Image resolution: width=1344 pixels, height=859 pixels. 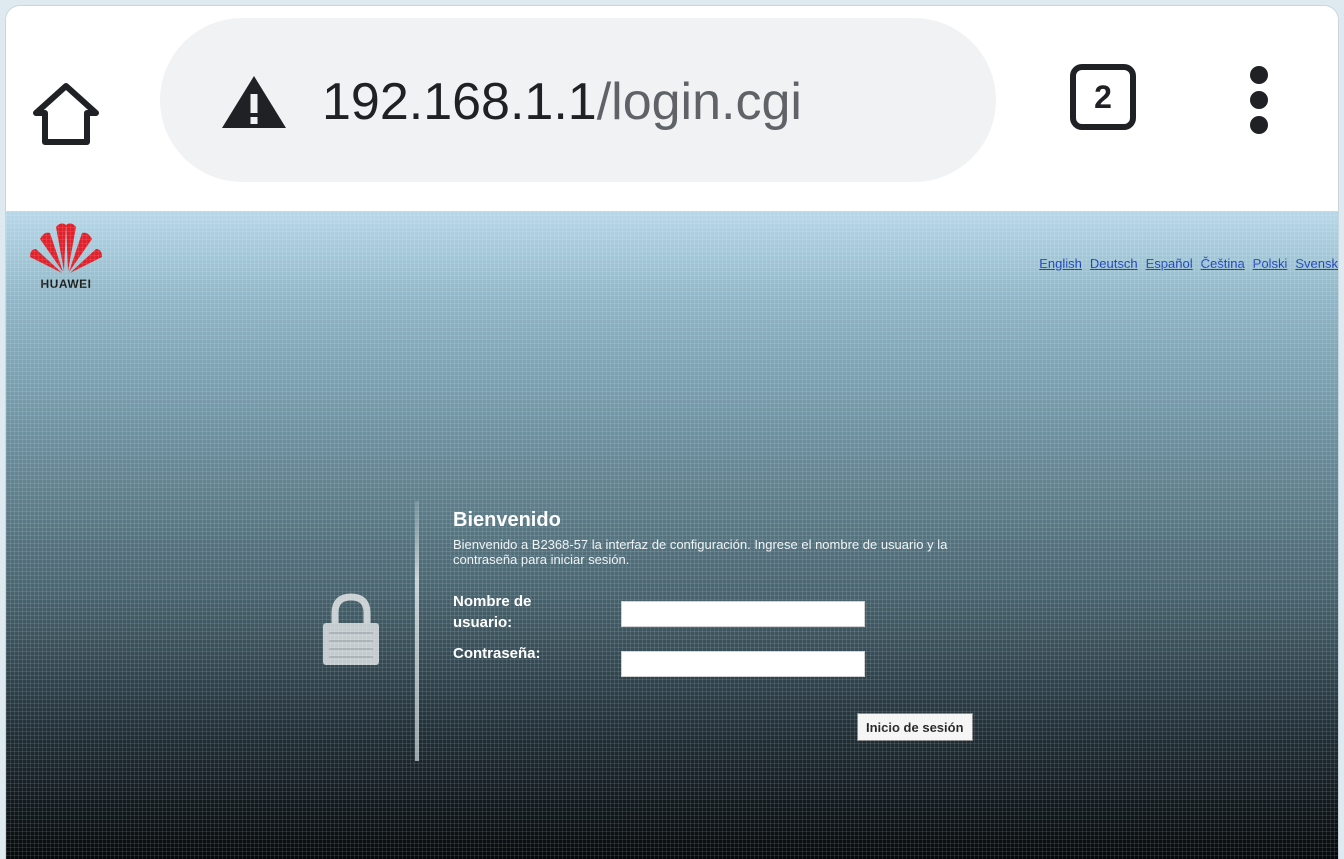 I want to click on address-bar: 192.168.1.1/login.cgi, so click(x=578, y=100).